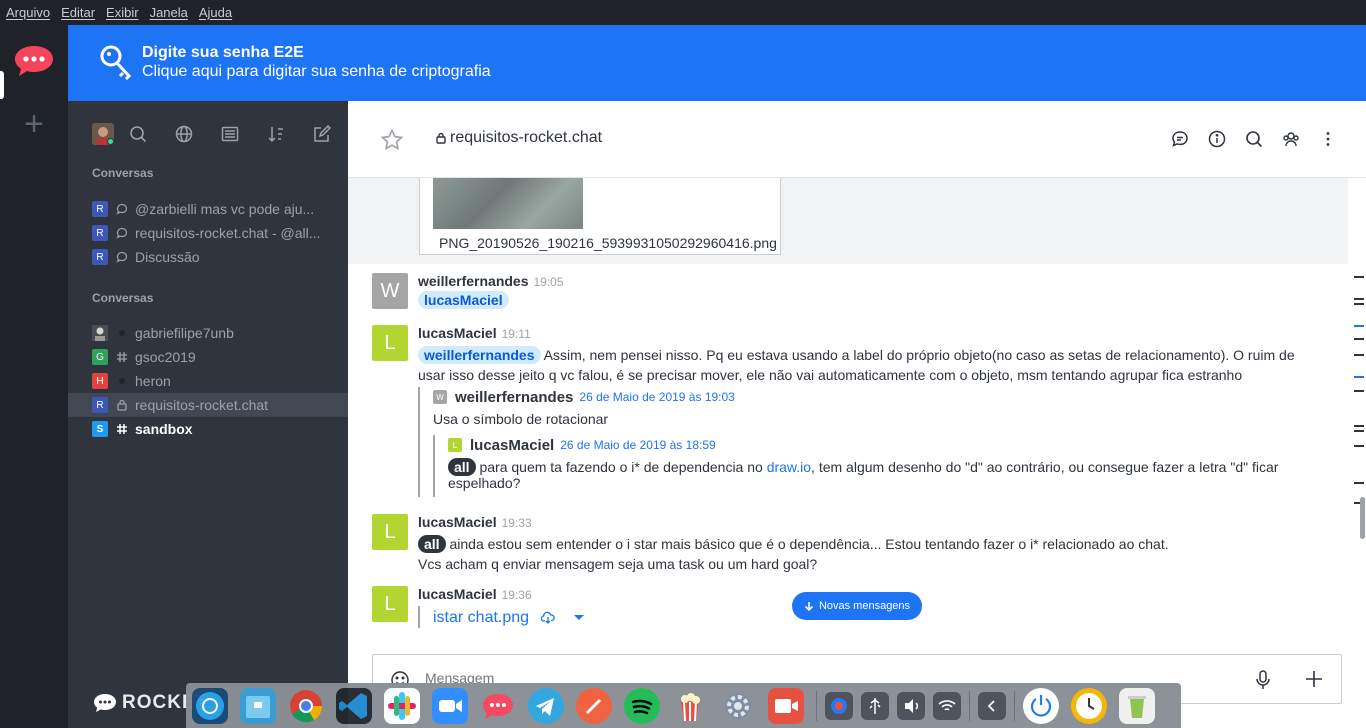  I want to click on app-menubar: Arquivo Editar Exibir Janela Ajuda, so click(683, 12).